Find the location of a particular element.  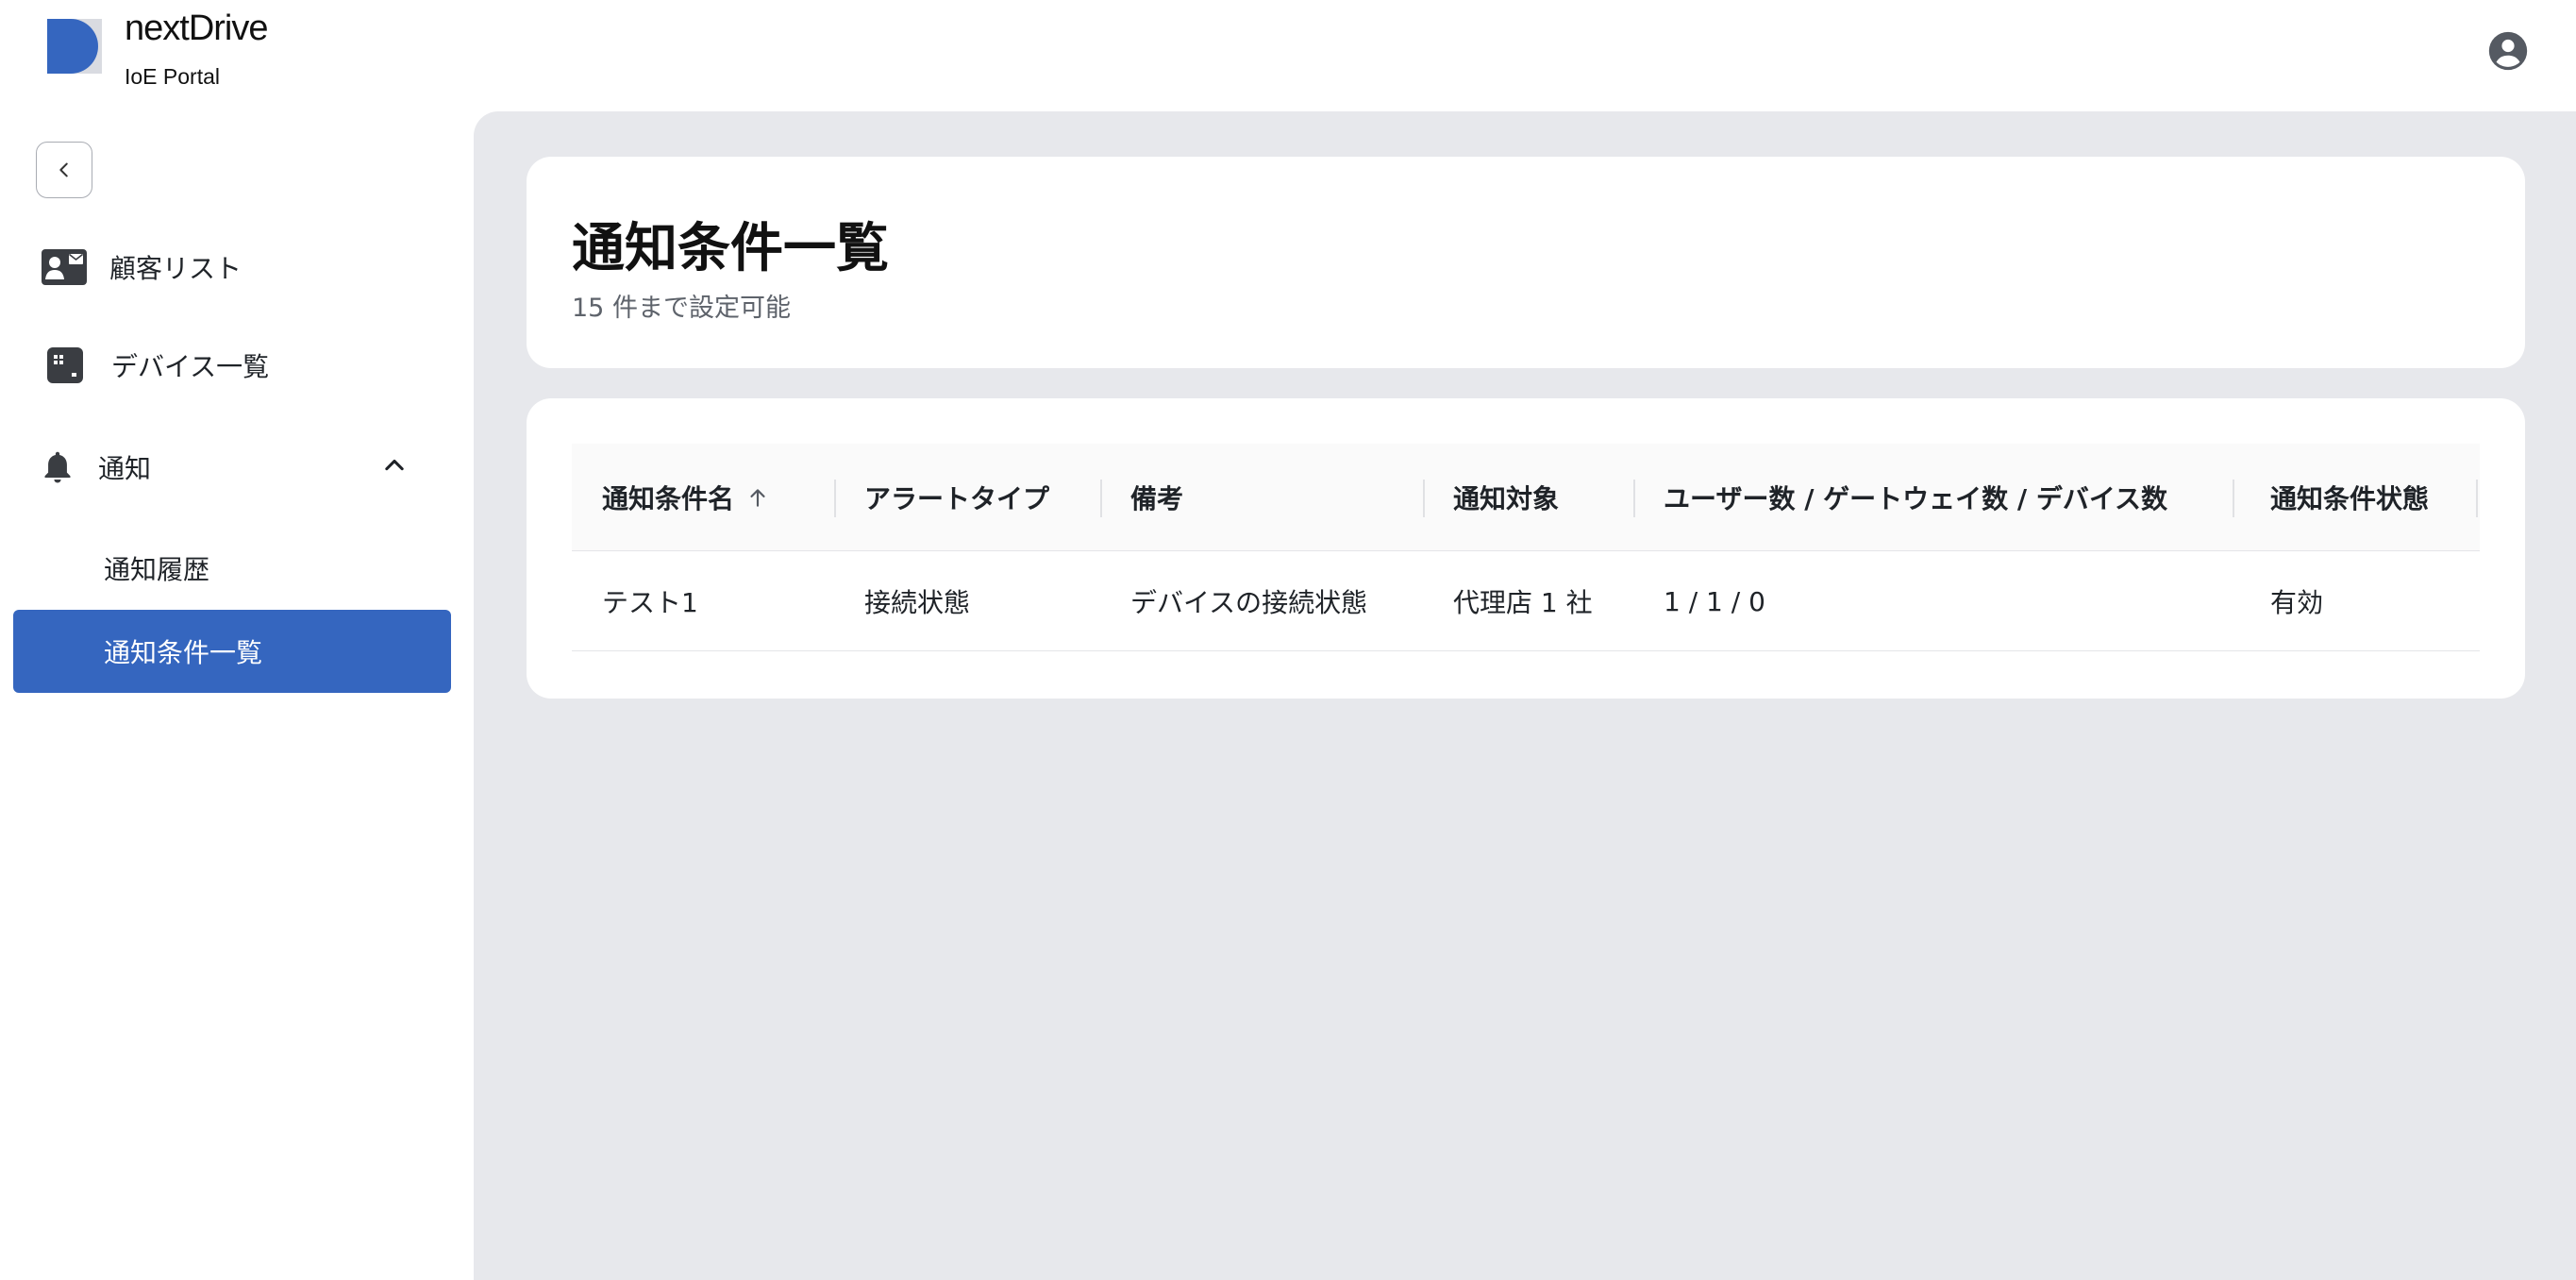

cell-counts: 1 / 1 / 0 is located at coordinates (1714, 601).